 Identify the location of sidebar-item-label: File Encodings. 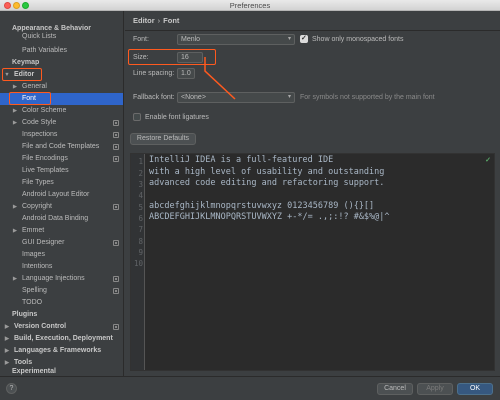
(45, 158).